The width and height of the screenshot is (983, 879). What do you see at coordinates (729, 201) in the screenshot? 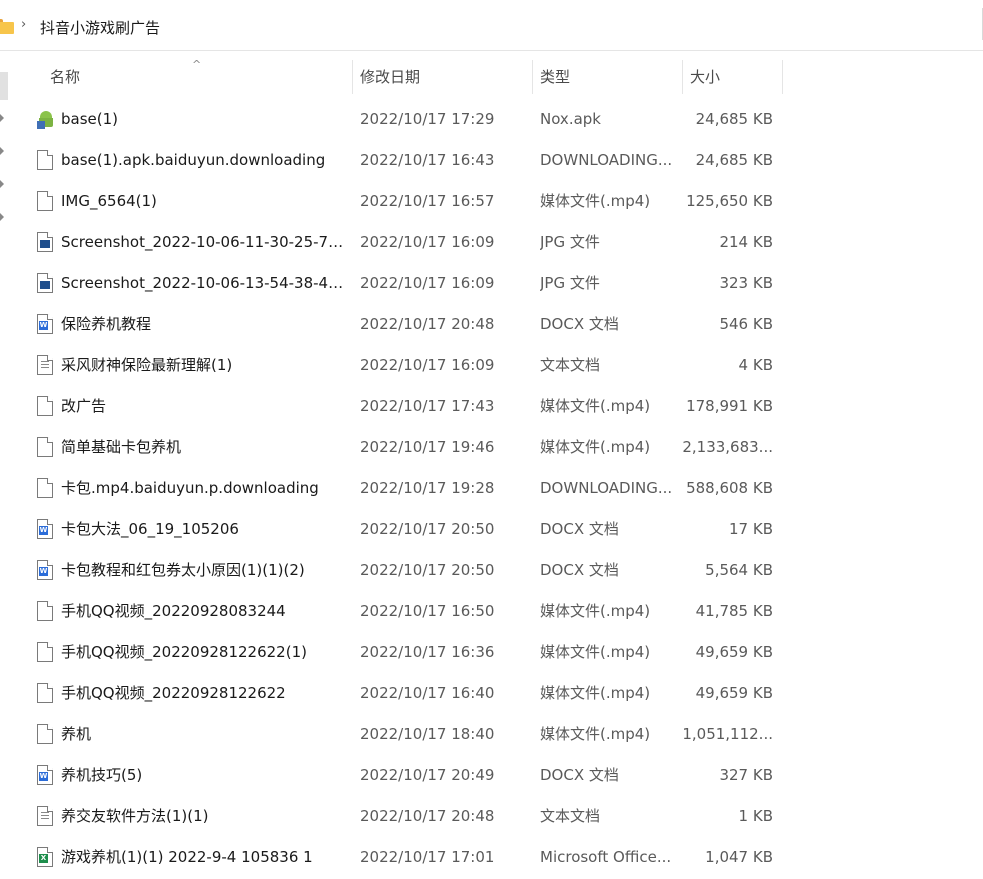
I see `file-size: 125,650 KB` at bounding box center [729, 201].